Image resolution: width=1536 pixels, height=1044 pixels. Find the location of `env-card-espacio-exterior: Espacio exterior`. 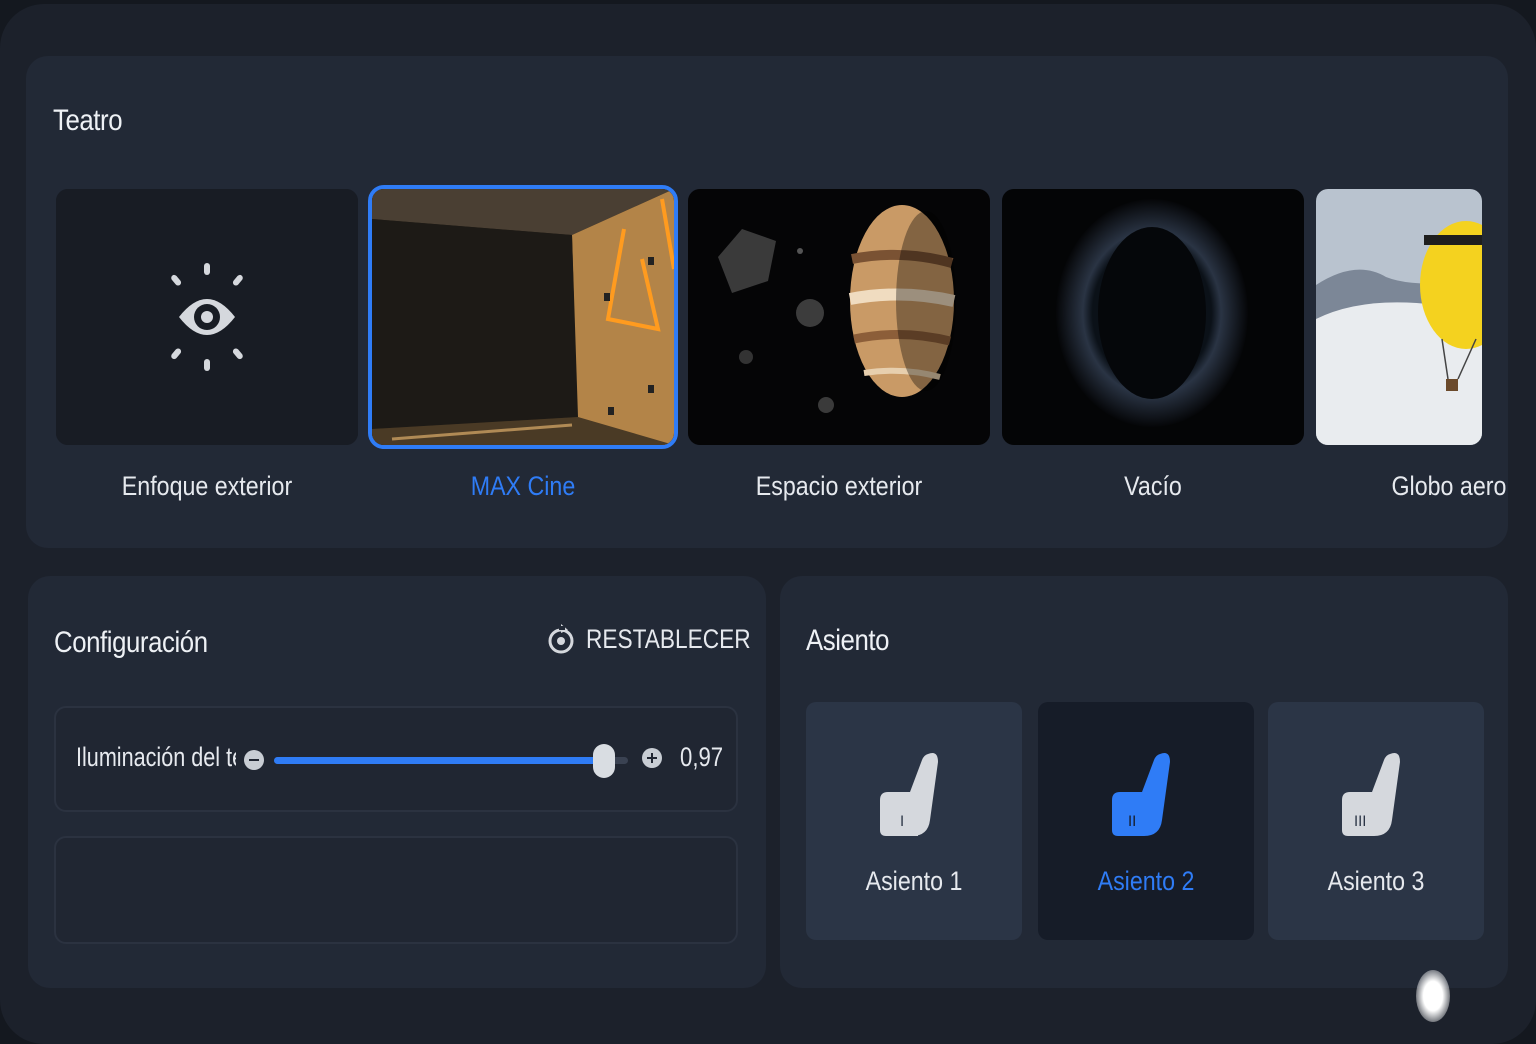

env-card-espacio-exterior: Espacio exterior is located at coordinates (839, 345).